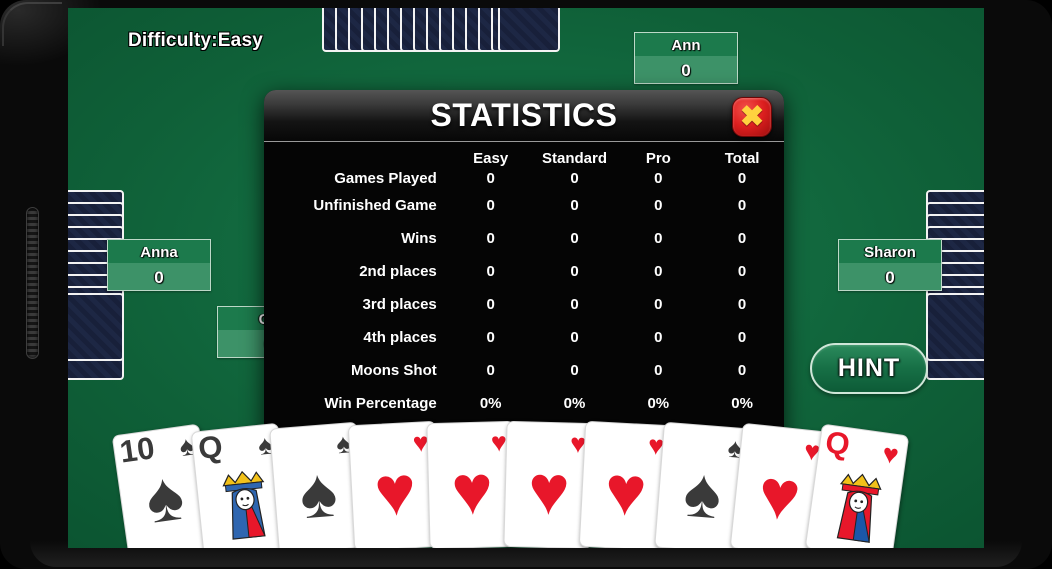 The image size is (1052, 569). What do you see at coordinates (524, 205) in the screenshot?
I see `table-row: Unfinished Game 0 0 0 0` at bounding box center [524, 205].